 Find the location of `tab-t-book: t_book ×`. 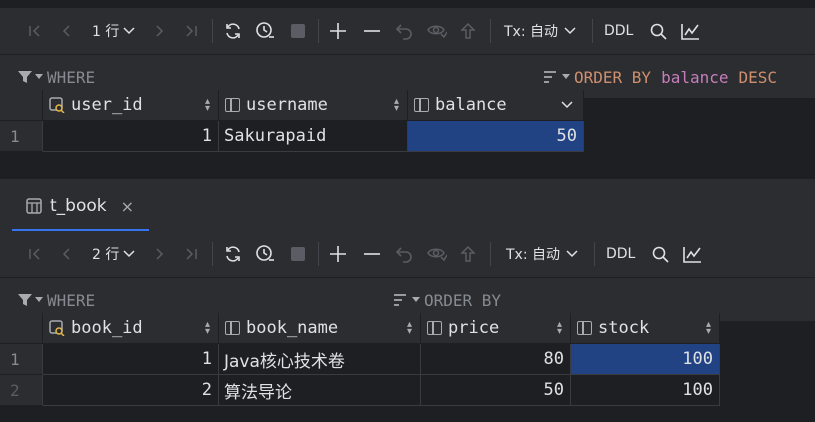

tab-t-book: t_book × is located at coordinates (80, 206).